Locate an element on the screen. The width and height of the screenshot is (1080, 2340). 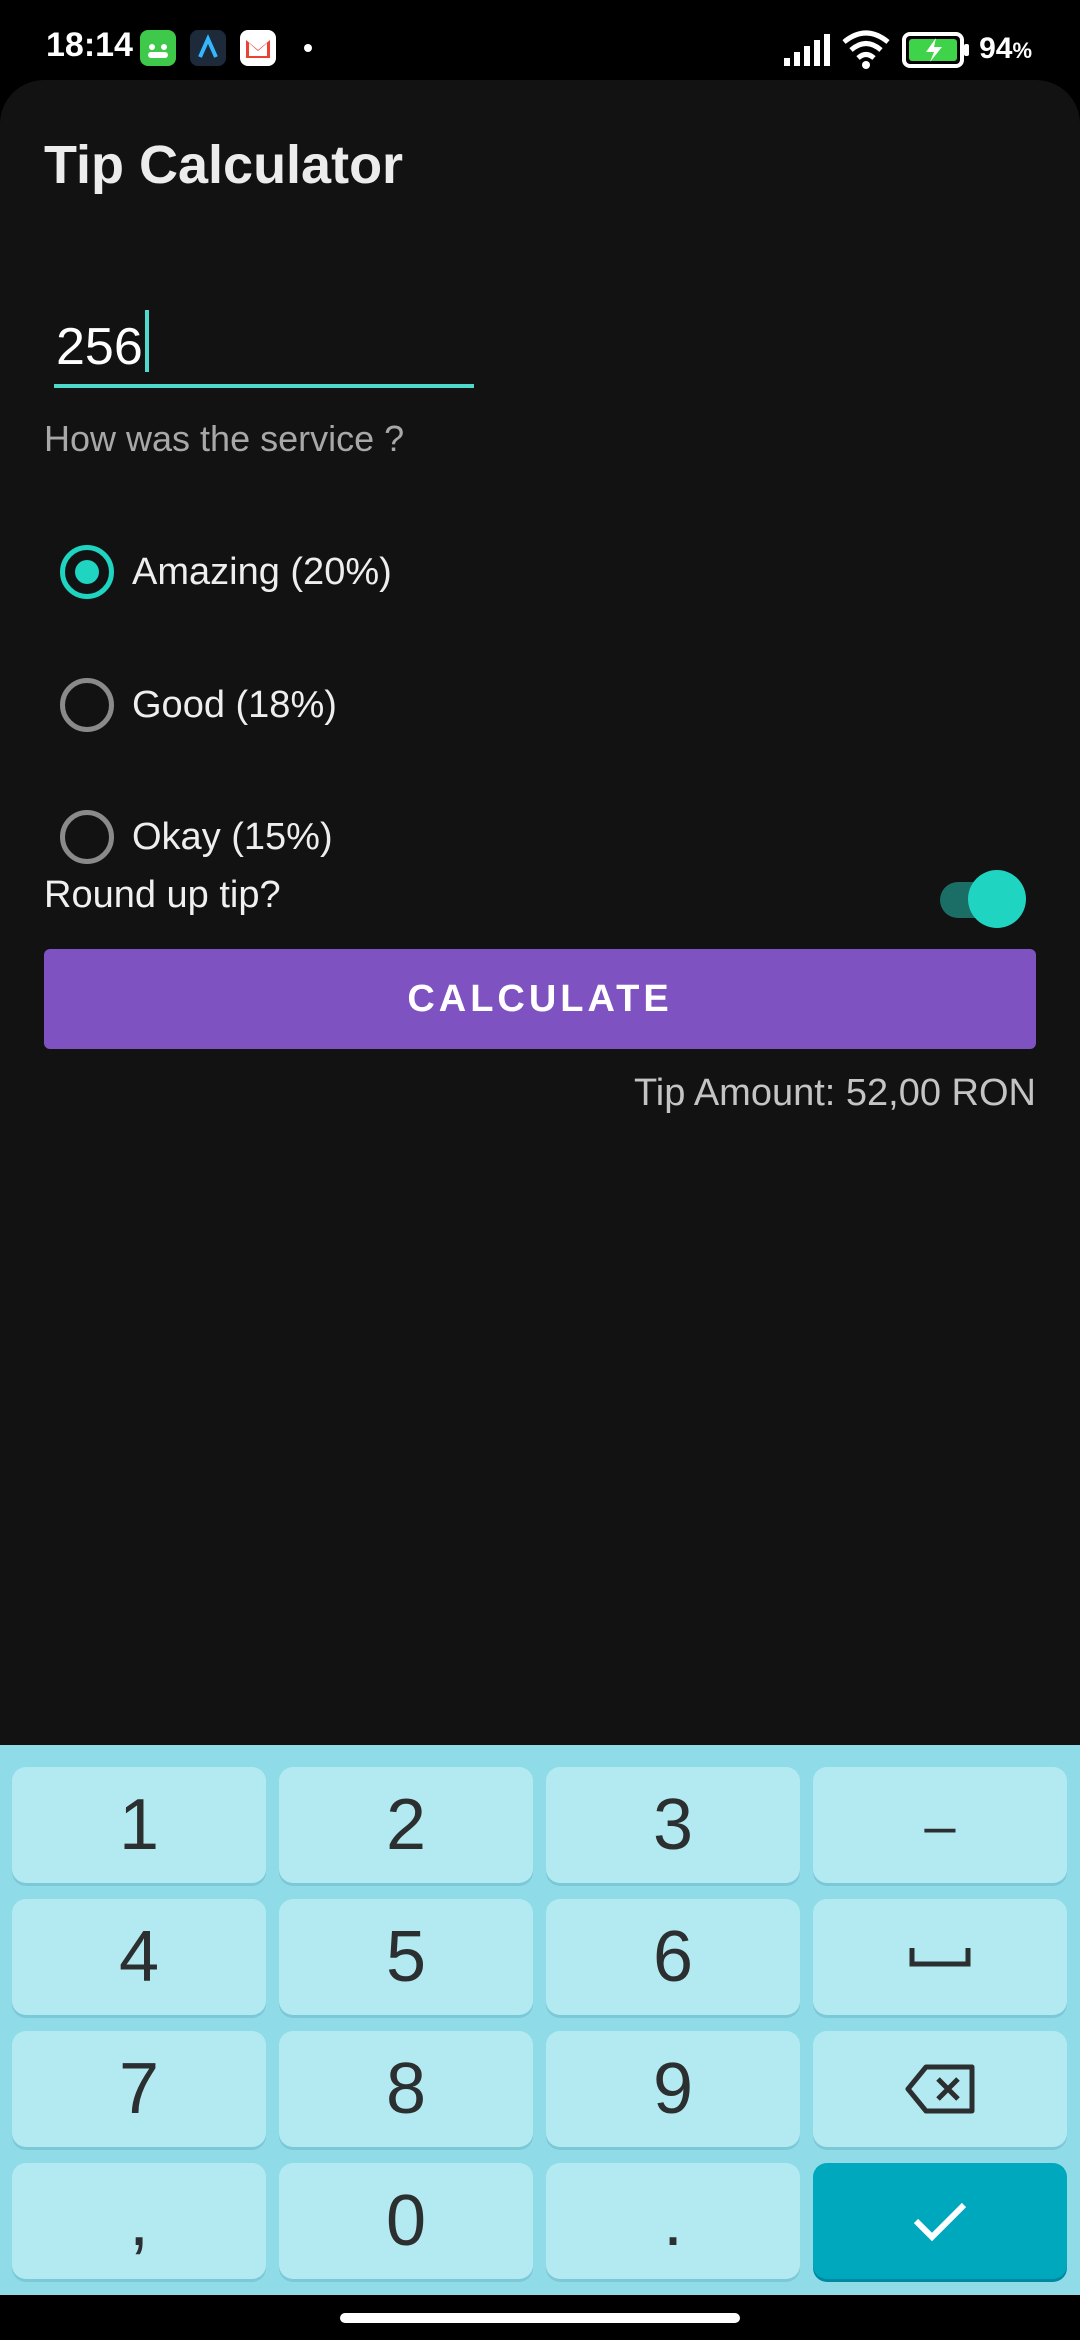
page-title: Tip Calculator is located at coordinates (224, 165).